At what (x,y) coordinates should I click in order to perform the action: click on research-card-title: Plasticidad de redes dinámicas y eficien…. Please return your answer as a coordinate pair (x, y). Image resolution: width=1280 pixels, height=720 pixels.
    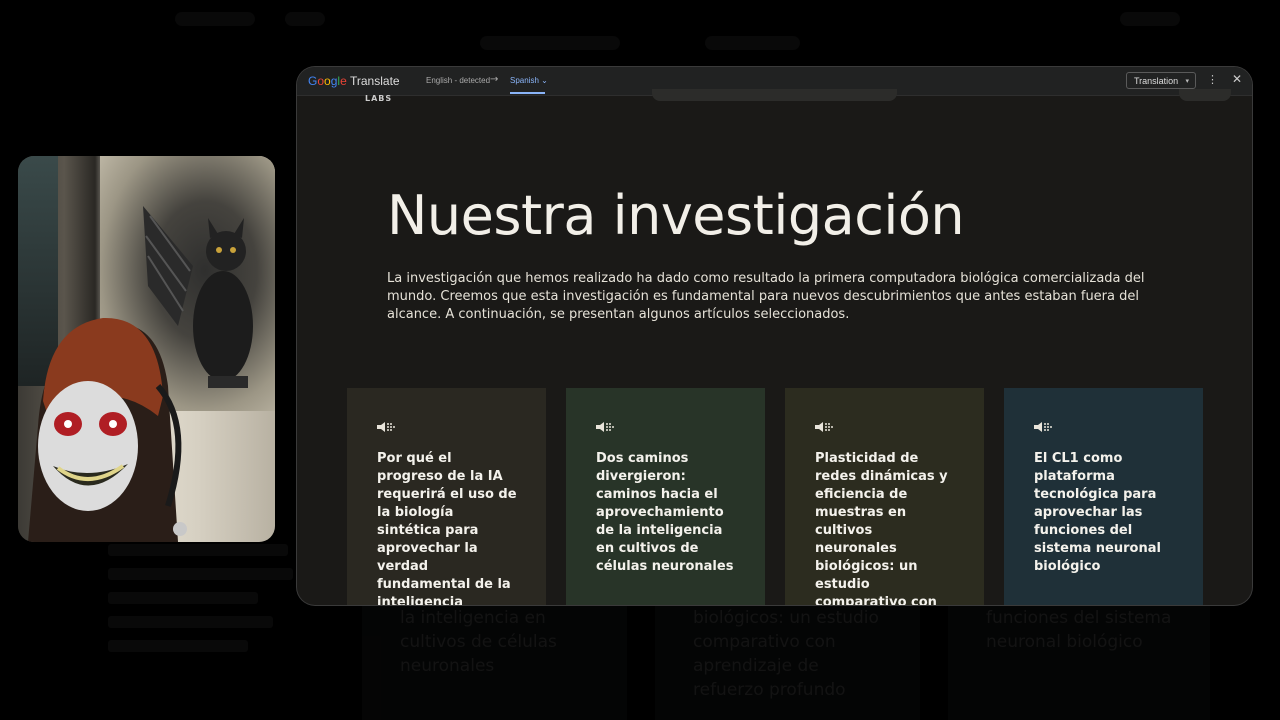
    Looking at the image, I should click on (881, 528).